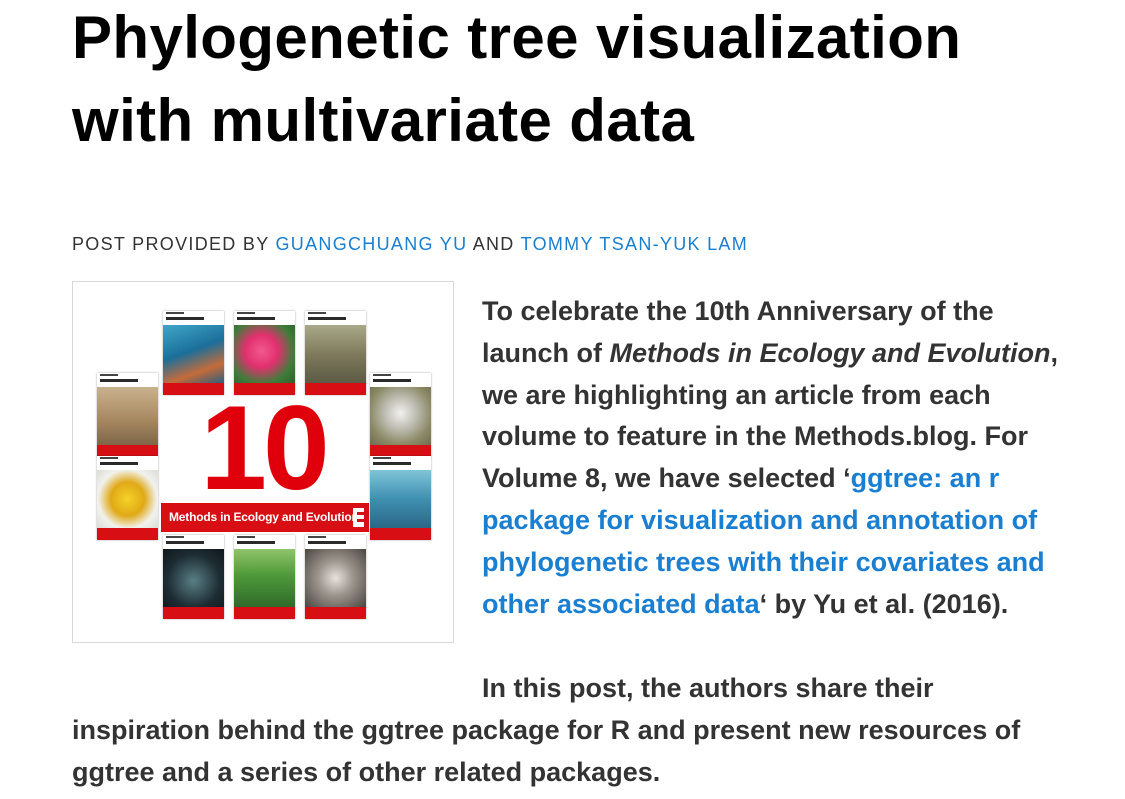 The width and height of the screenshot is (1125, 799). I want to click on byline-prefix: POST PROVIDED BY, so click(171, 244).